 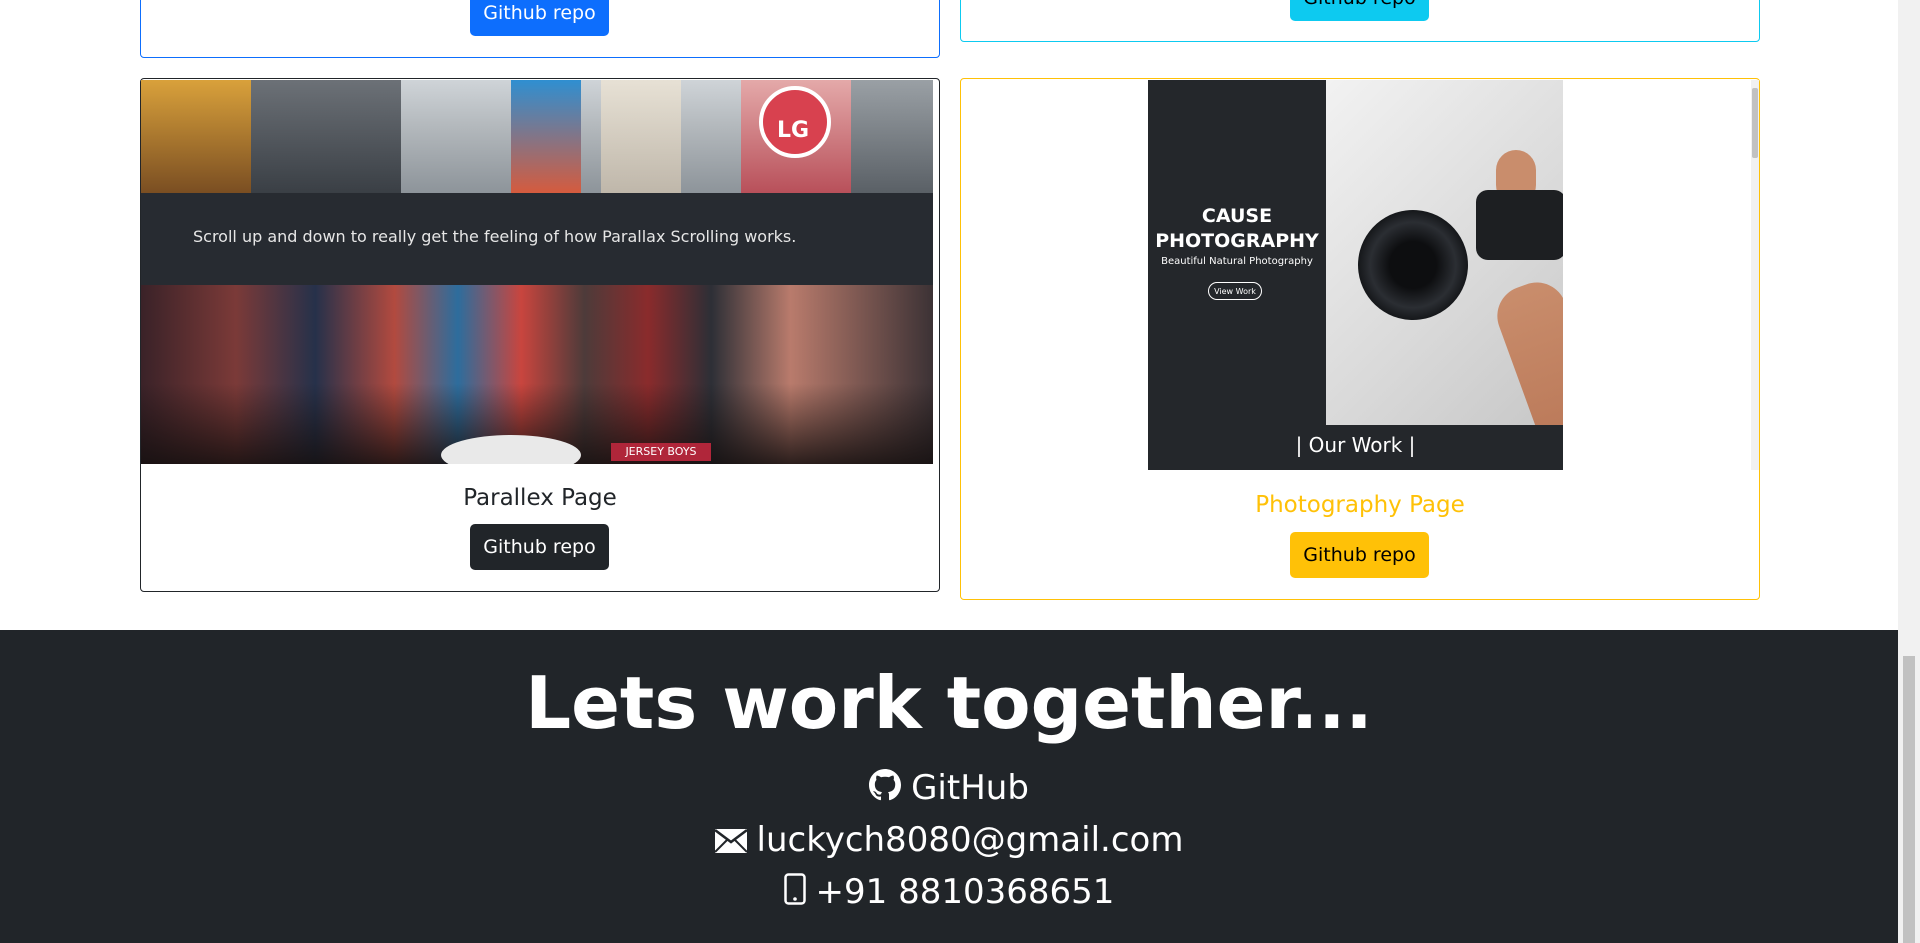 I want to click on github-label: GitHub, so click(x=970, y=788).